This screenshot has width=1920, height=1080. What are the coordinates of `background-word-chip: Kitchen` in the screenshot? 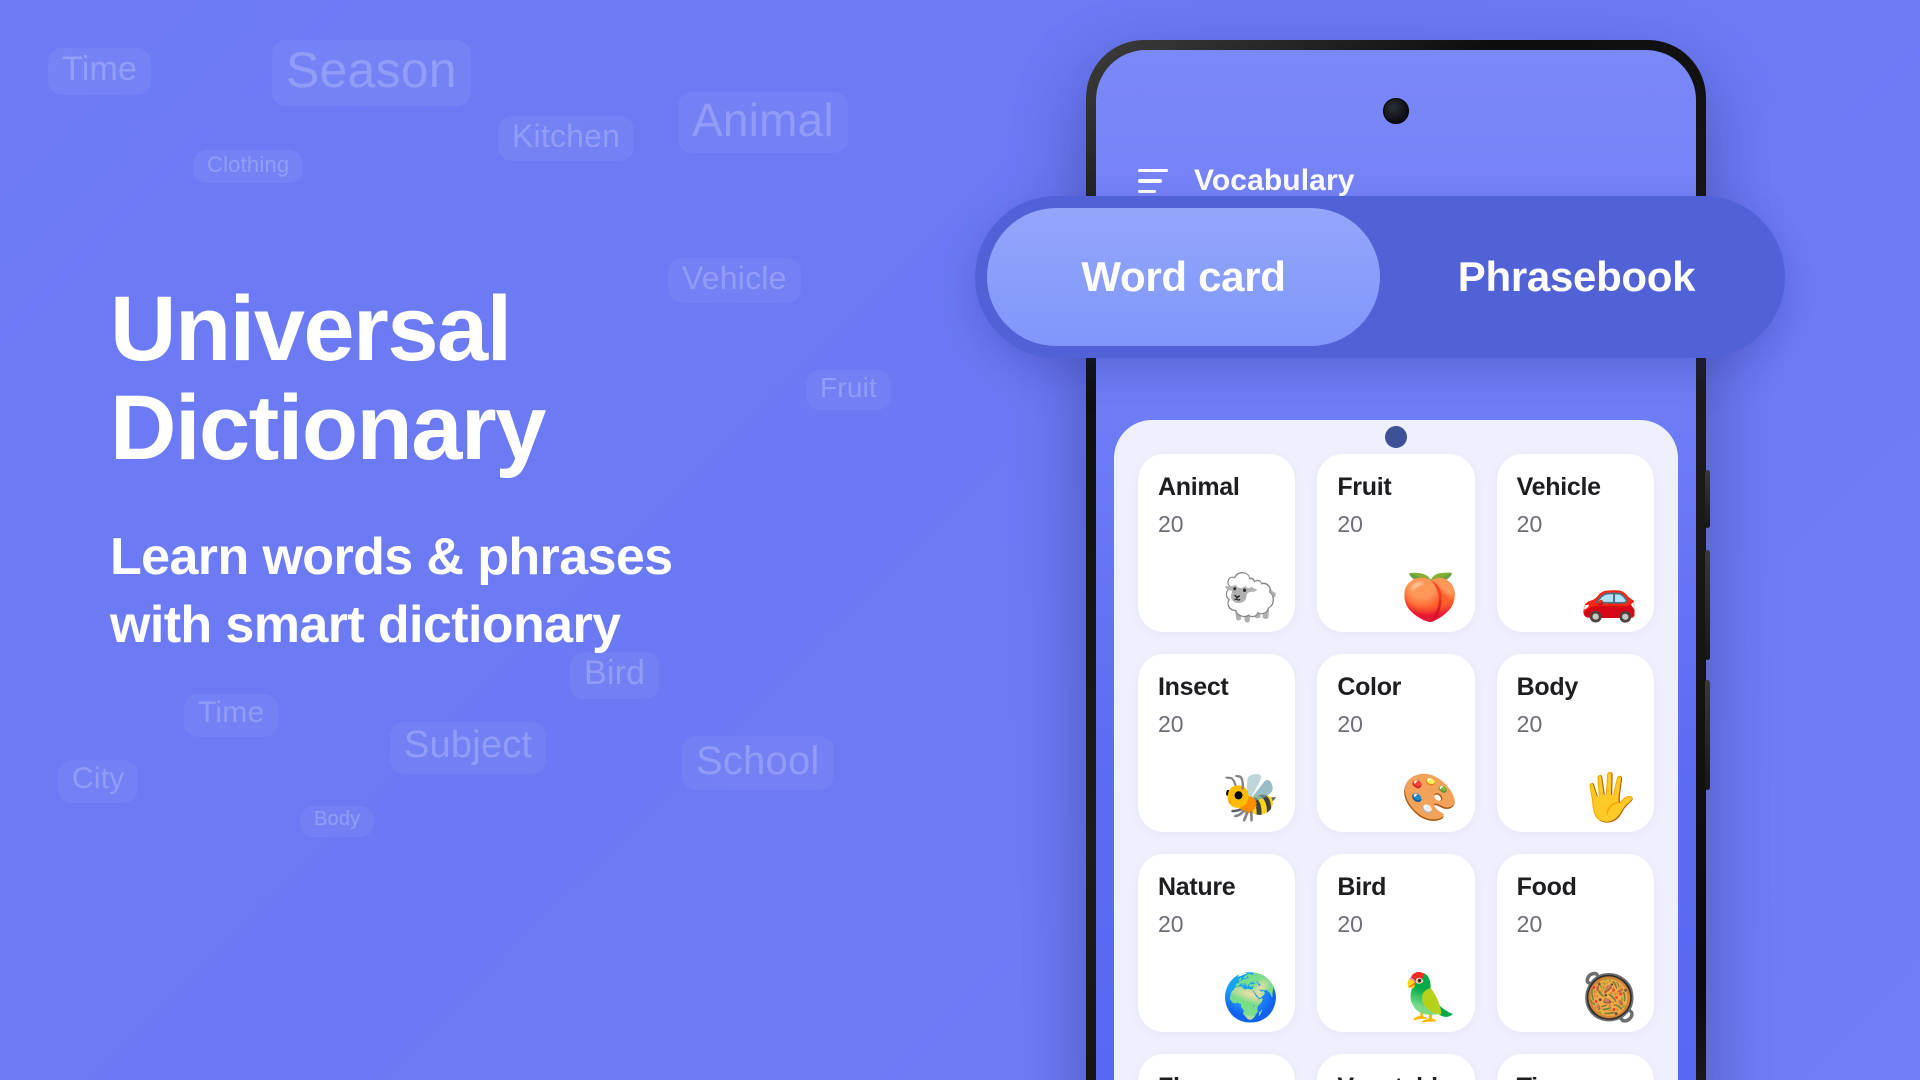 It's located at (566, 138).